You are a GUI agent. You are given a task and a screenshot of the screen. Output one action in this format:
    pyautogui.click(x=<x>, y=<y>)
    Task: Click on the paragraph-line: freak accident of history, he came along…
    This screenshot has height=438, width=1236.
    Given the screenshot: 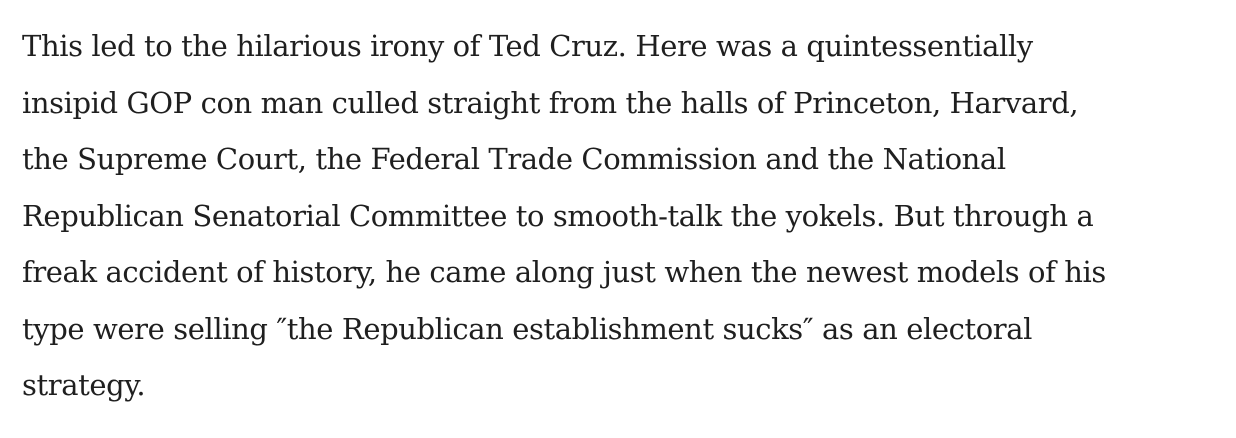 What is the action you would take?
    pyautogui.click(x=564, y=272)
    